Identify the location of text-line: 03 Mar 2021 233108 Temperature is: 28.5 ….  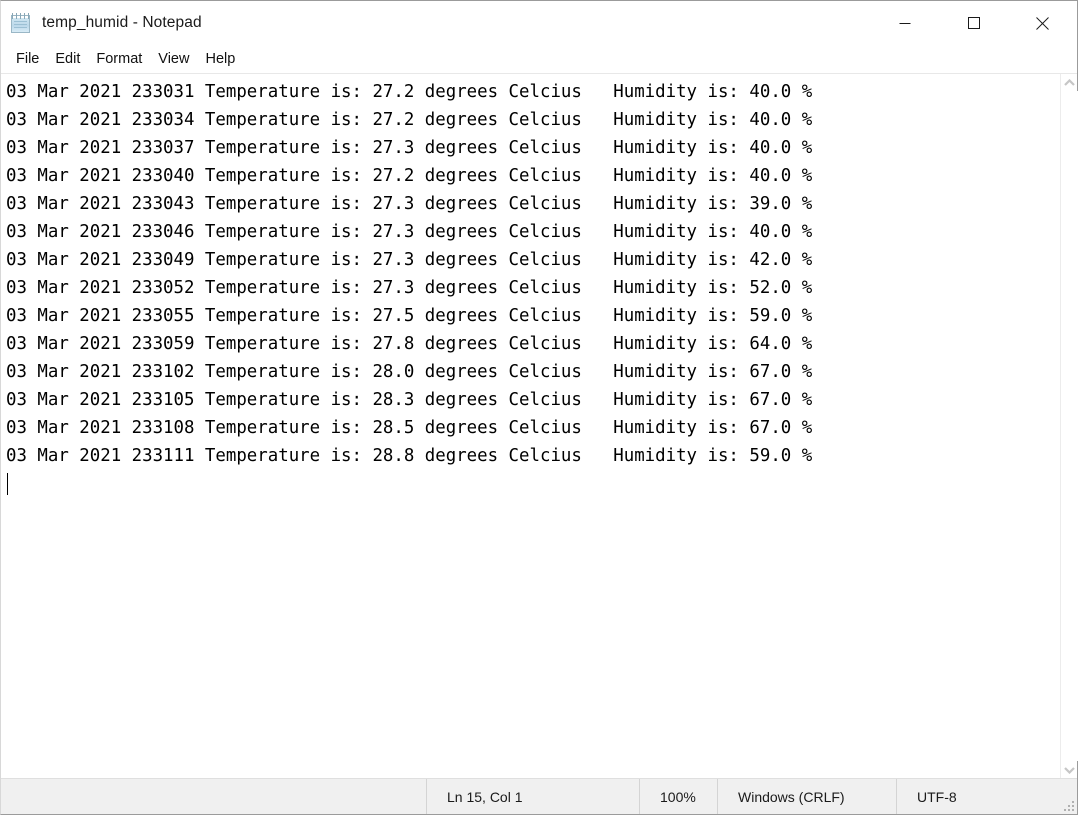
(409, 428).